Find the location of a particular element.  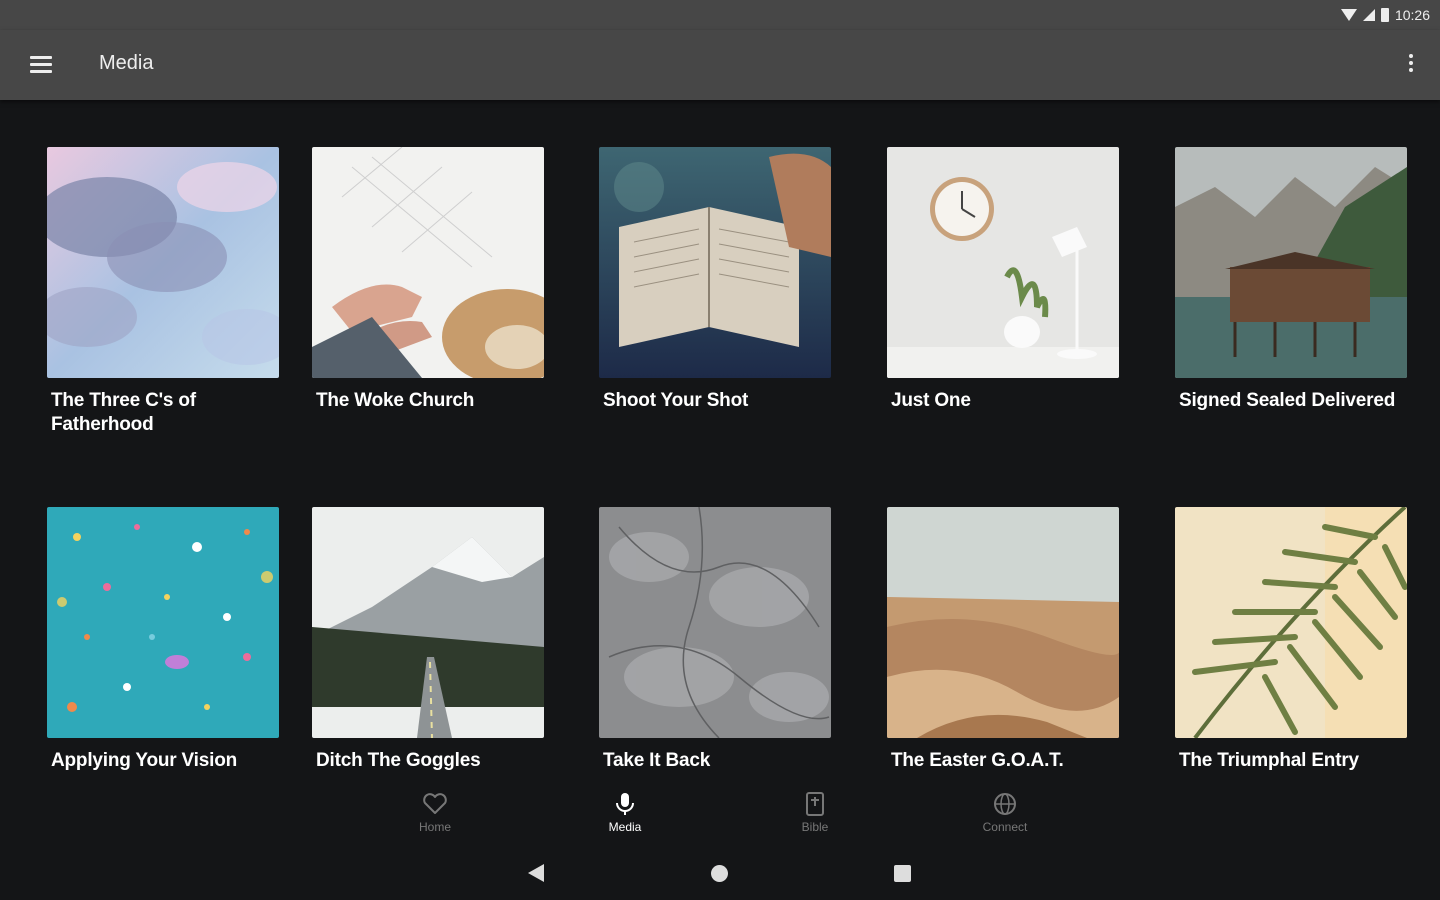

media-card: Take It Back is located at coordinates (715, 640).